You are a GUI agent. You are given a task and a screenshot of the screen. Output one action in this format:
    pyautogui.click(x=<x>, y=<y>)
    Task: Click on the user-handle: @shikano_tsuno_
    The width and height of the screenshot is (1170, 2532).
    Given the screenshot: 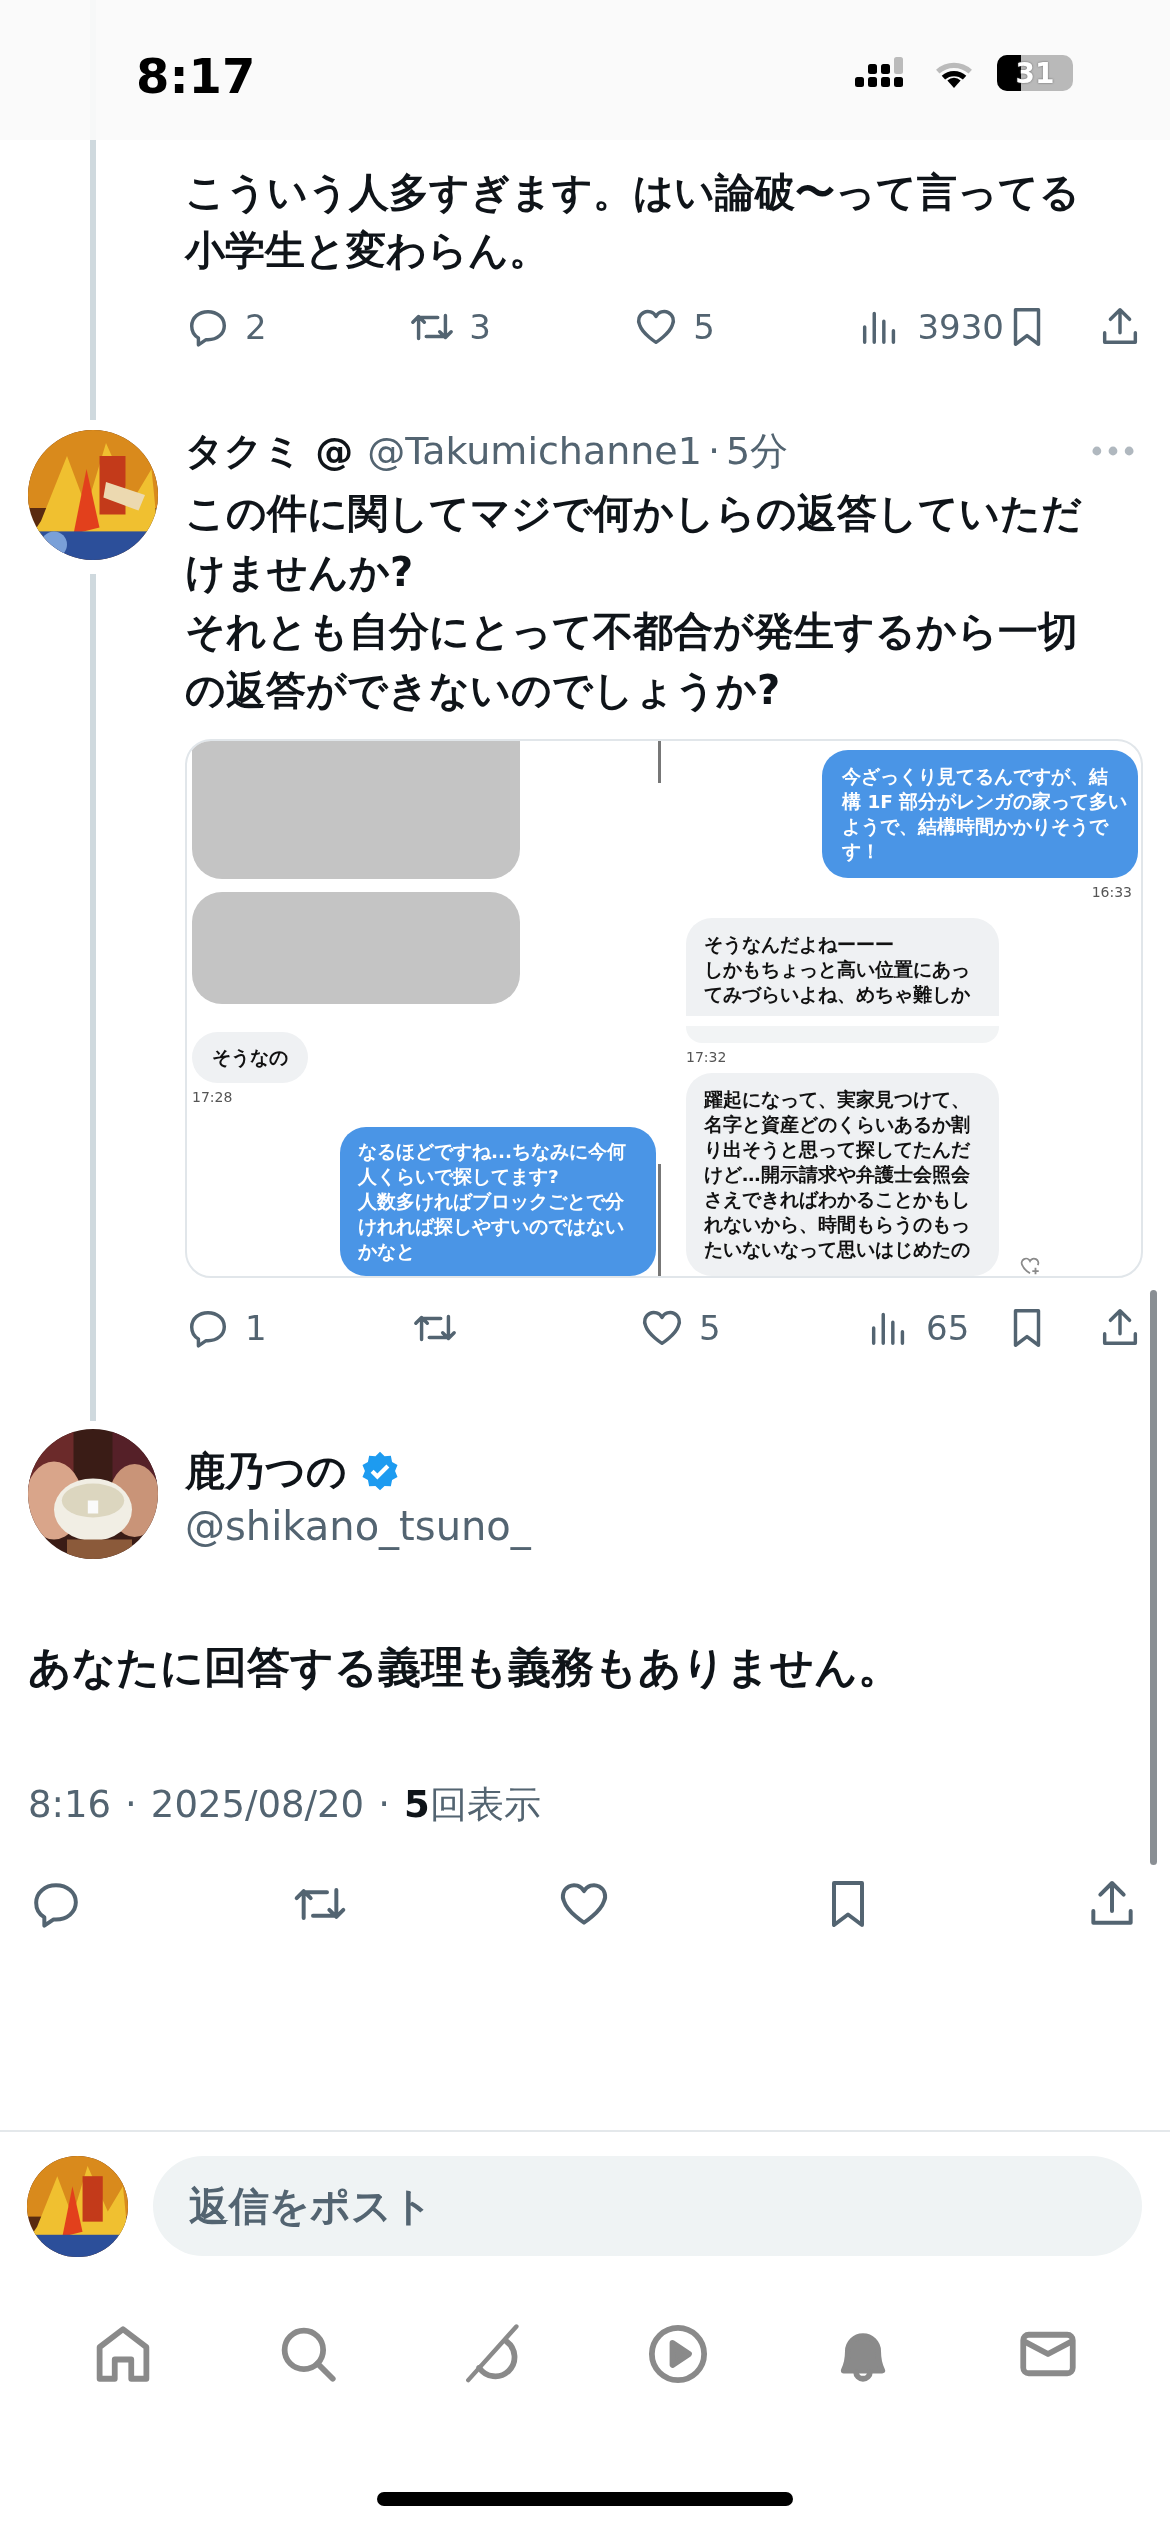 What is the action you would take?
    pyautogui.click(x=358, y=1526)
    